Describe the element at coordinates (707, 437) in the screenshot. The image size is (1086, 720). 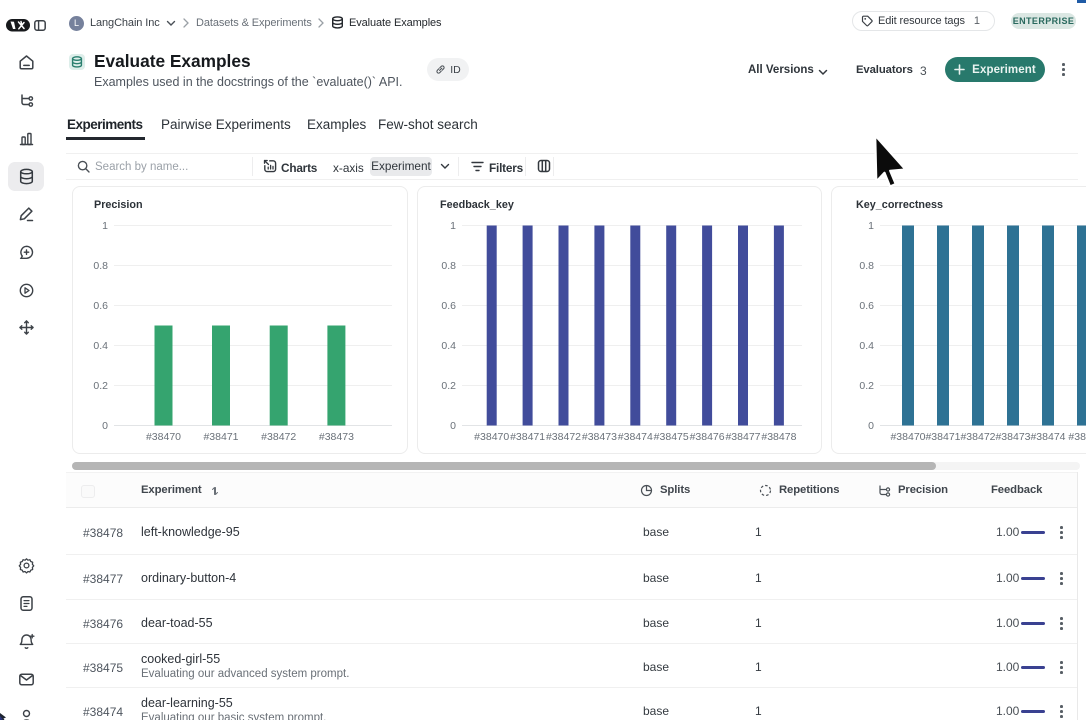
I see `svg-text: #38476` at that location.